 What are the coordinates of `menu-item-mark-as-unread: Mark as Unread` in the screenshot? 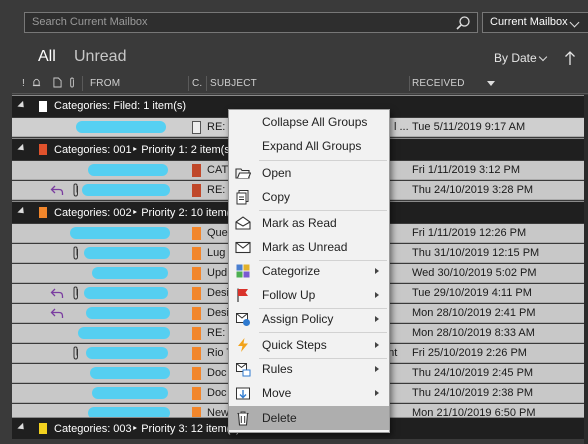 It's located at (309, 247).